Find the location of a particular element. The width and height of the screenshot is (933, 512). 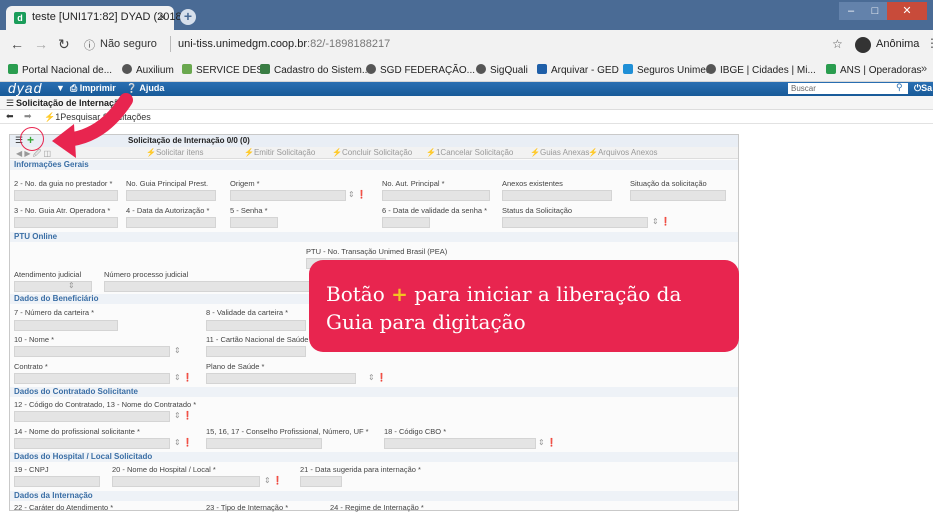

callout-line-2: Guia para digitação is located at coordinates (426, 322).